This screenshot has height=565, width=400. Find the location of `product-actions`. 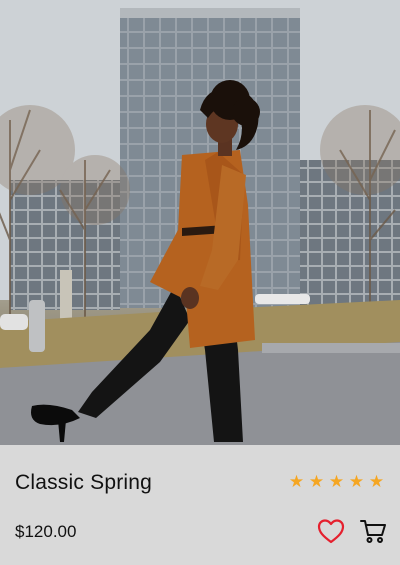

product-actions is located at coordinates (352, 531).